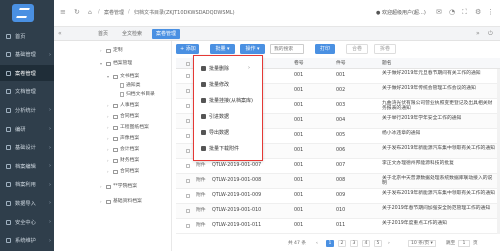 The image size is (500, 251). I want to click on power-icon: ⏻, so click(491, 33).